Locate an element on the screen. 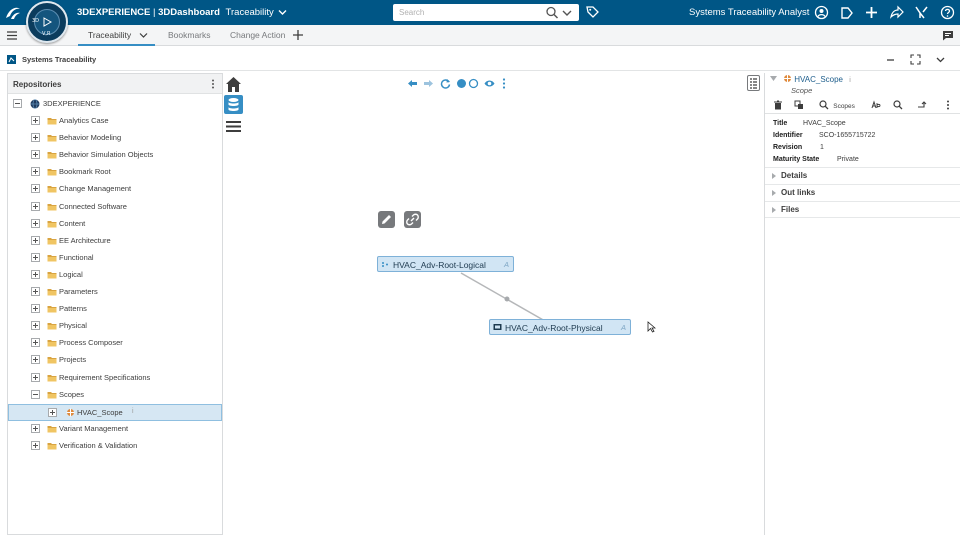 The height and width of the screenshot is (540, 960). add-tab-icon is located at coordinates (298, 35).